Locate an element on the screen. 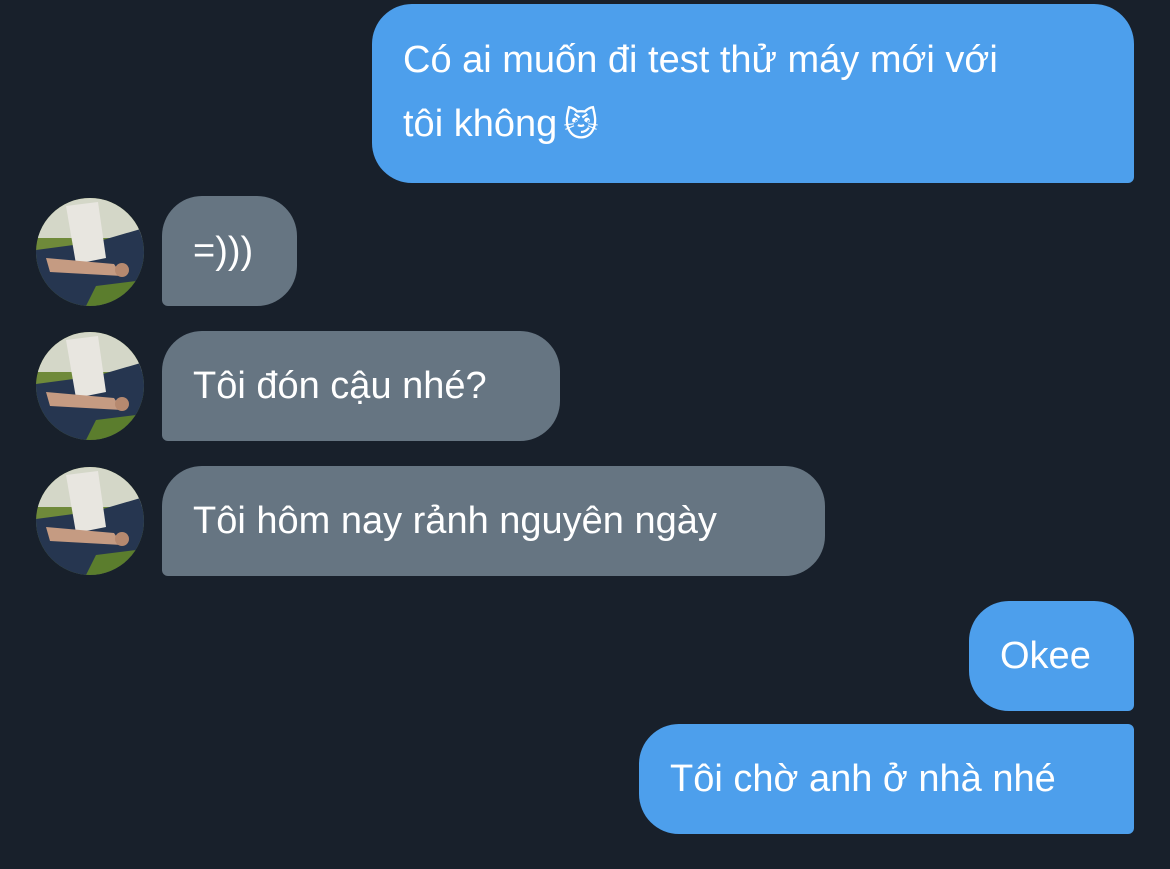  message-text-line2: tôi không 😼 is located at coordinates (501, 124).